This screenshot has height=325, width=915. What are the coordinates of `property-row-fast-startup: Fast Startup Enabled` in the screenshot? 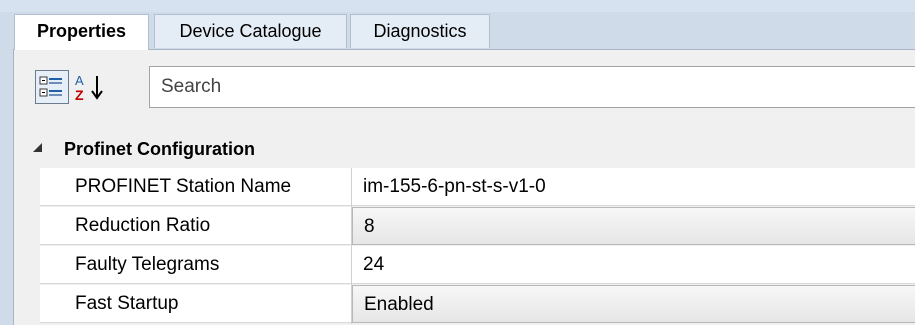 It's located at (477, 304).